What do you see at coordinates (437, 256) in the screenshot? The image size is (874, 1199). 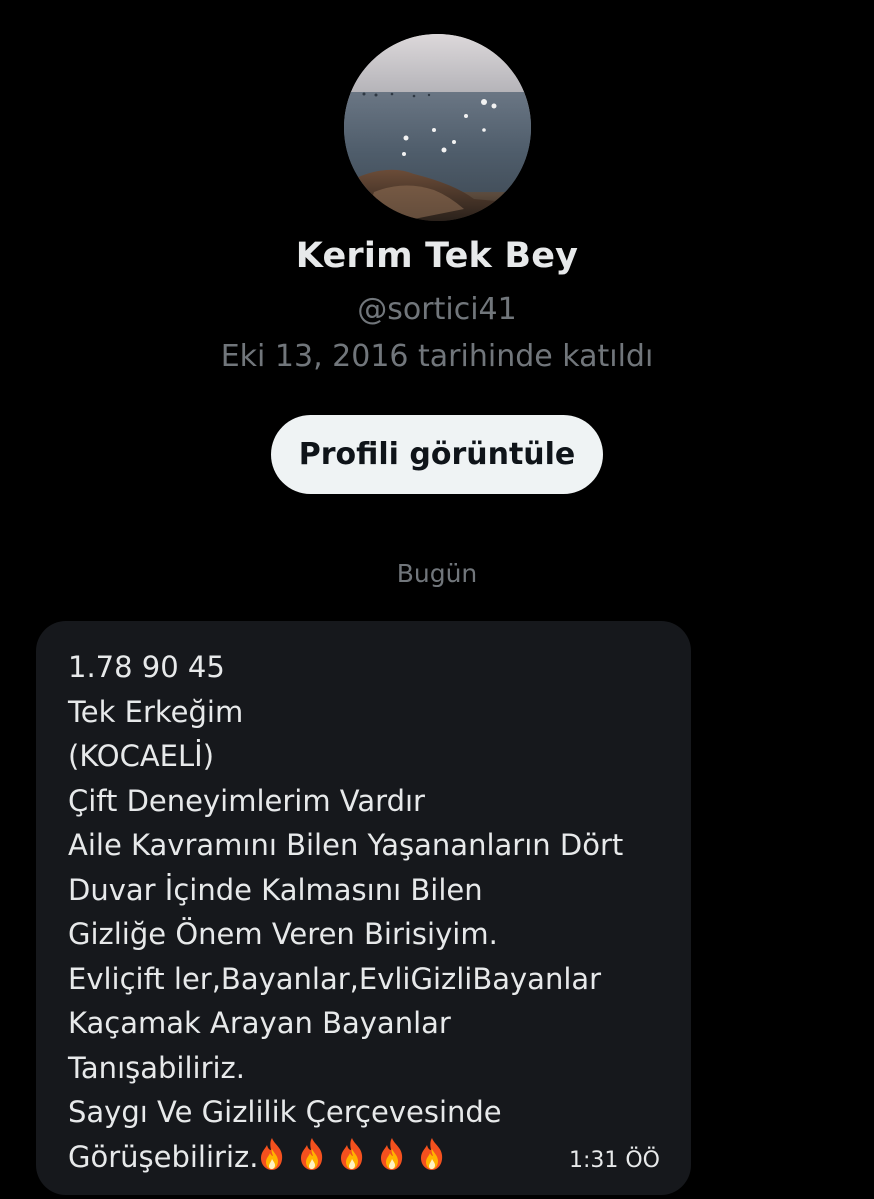 I see `display-name: Kerim Tek Bey` at bounding box center [437, 256].